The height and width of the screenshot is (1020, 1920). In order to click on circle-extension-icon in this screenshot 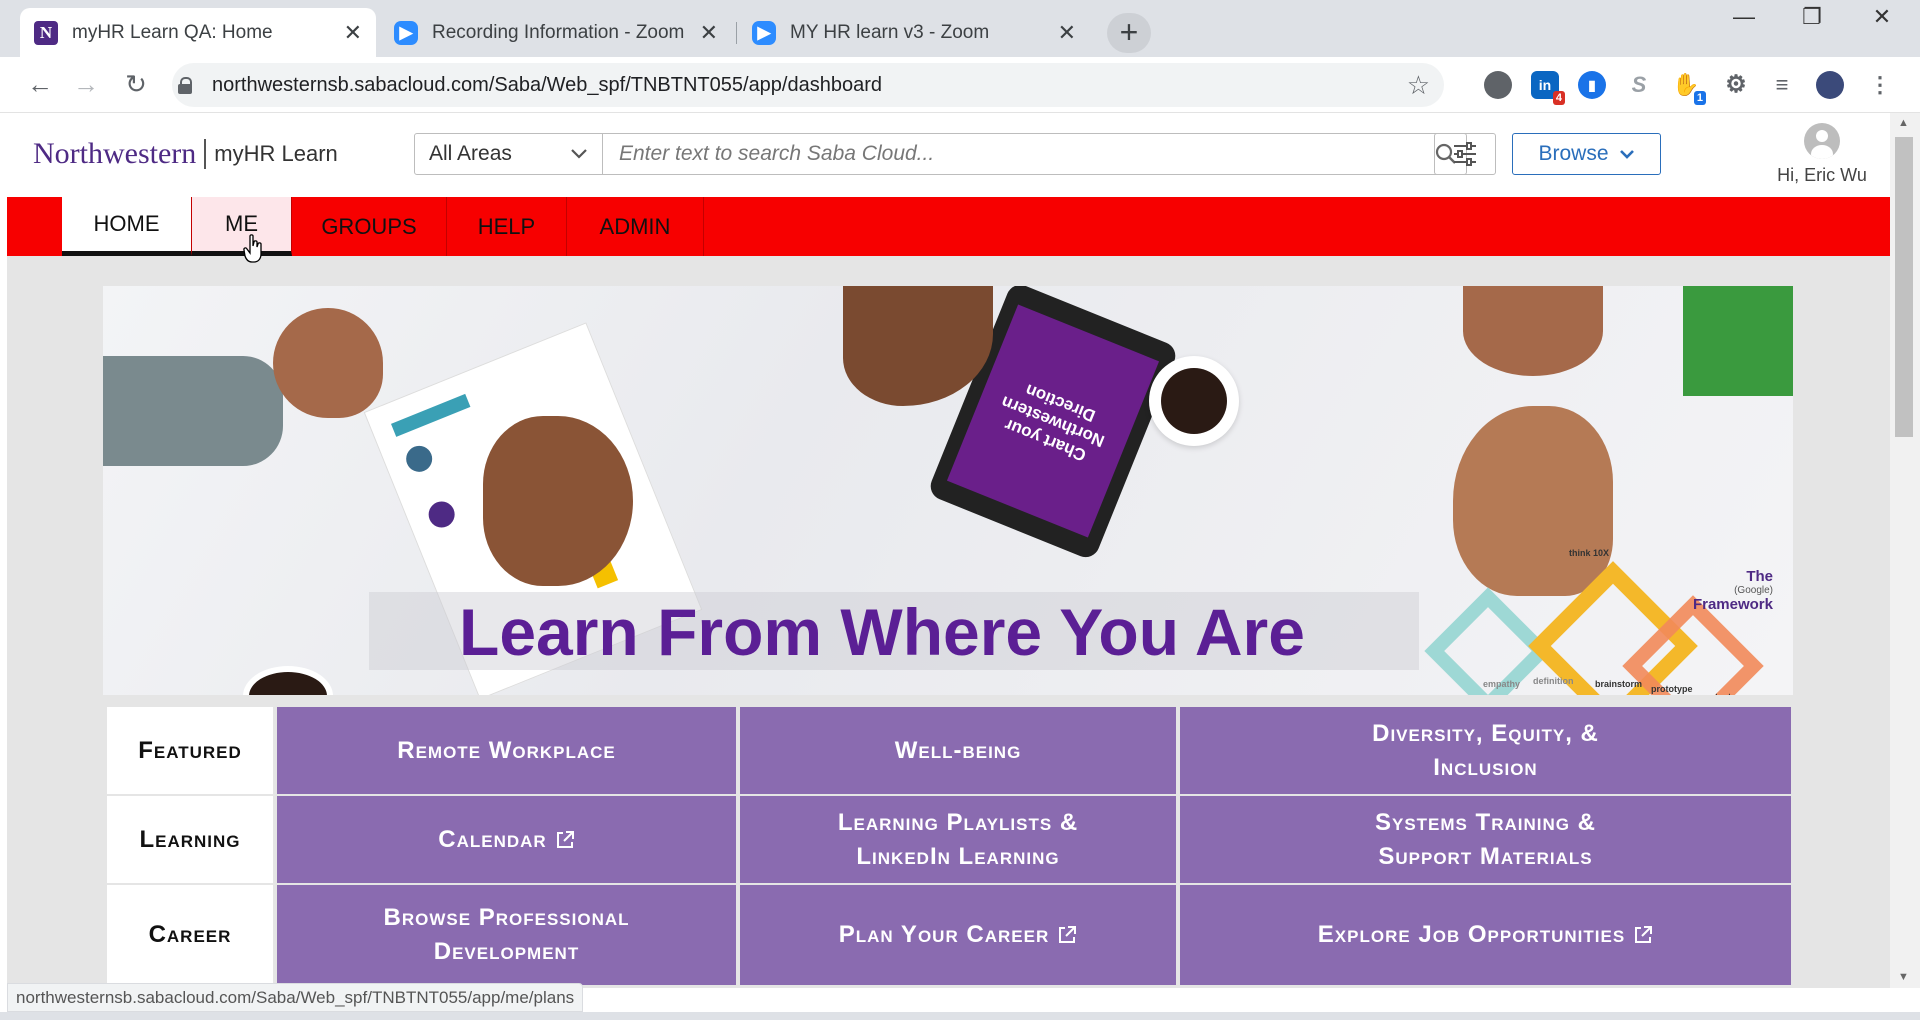, I will do `click(1498, 85)`.